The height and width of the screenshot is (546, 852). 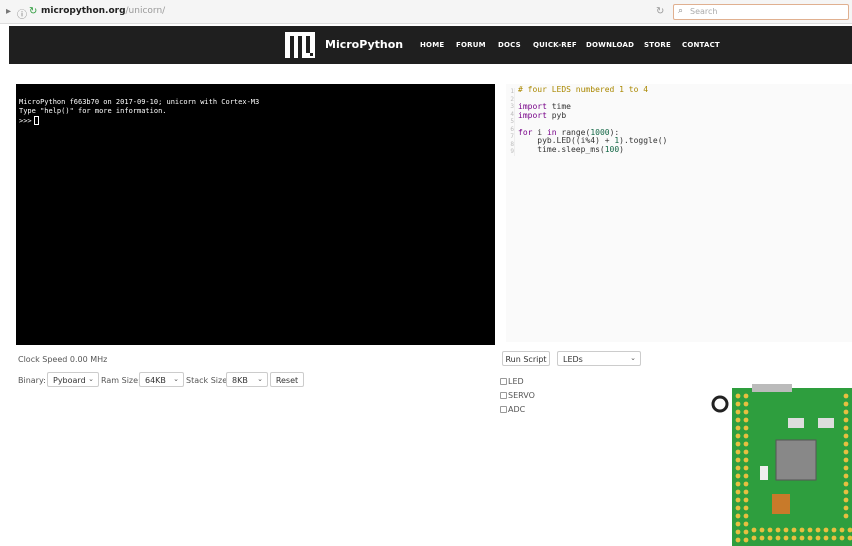 What do you see at coordinates (516, 381) in the screenshot?
I see `checkbox-label: LED` at bounding box center [516, 381].